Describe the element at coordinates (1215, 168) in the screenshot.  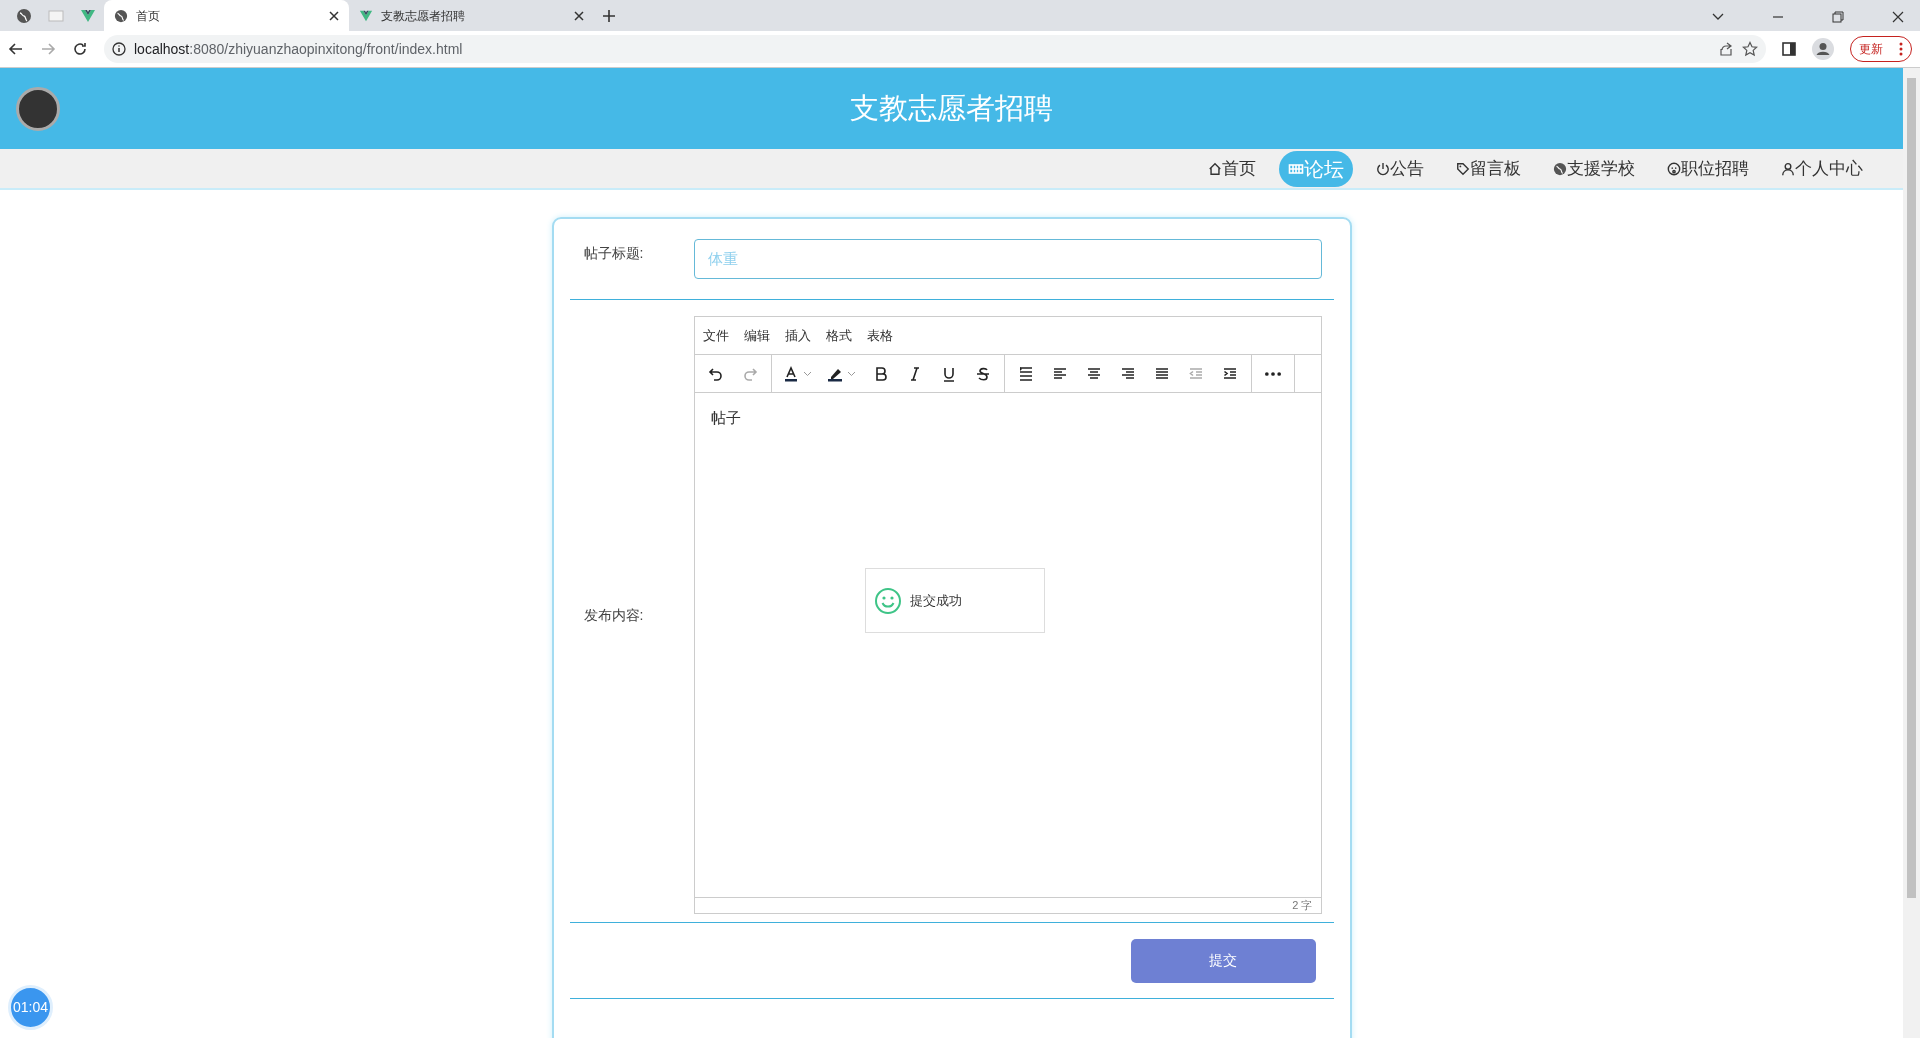
I see `home-icon` at that location.